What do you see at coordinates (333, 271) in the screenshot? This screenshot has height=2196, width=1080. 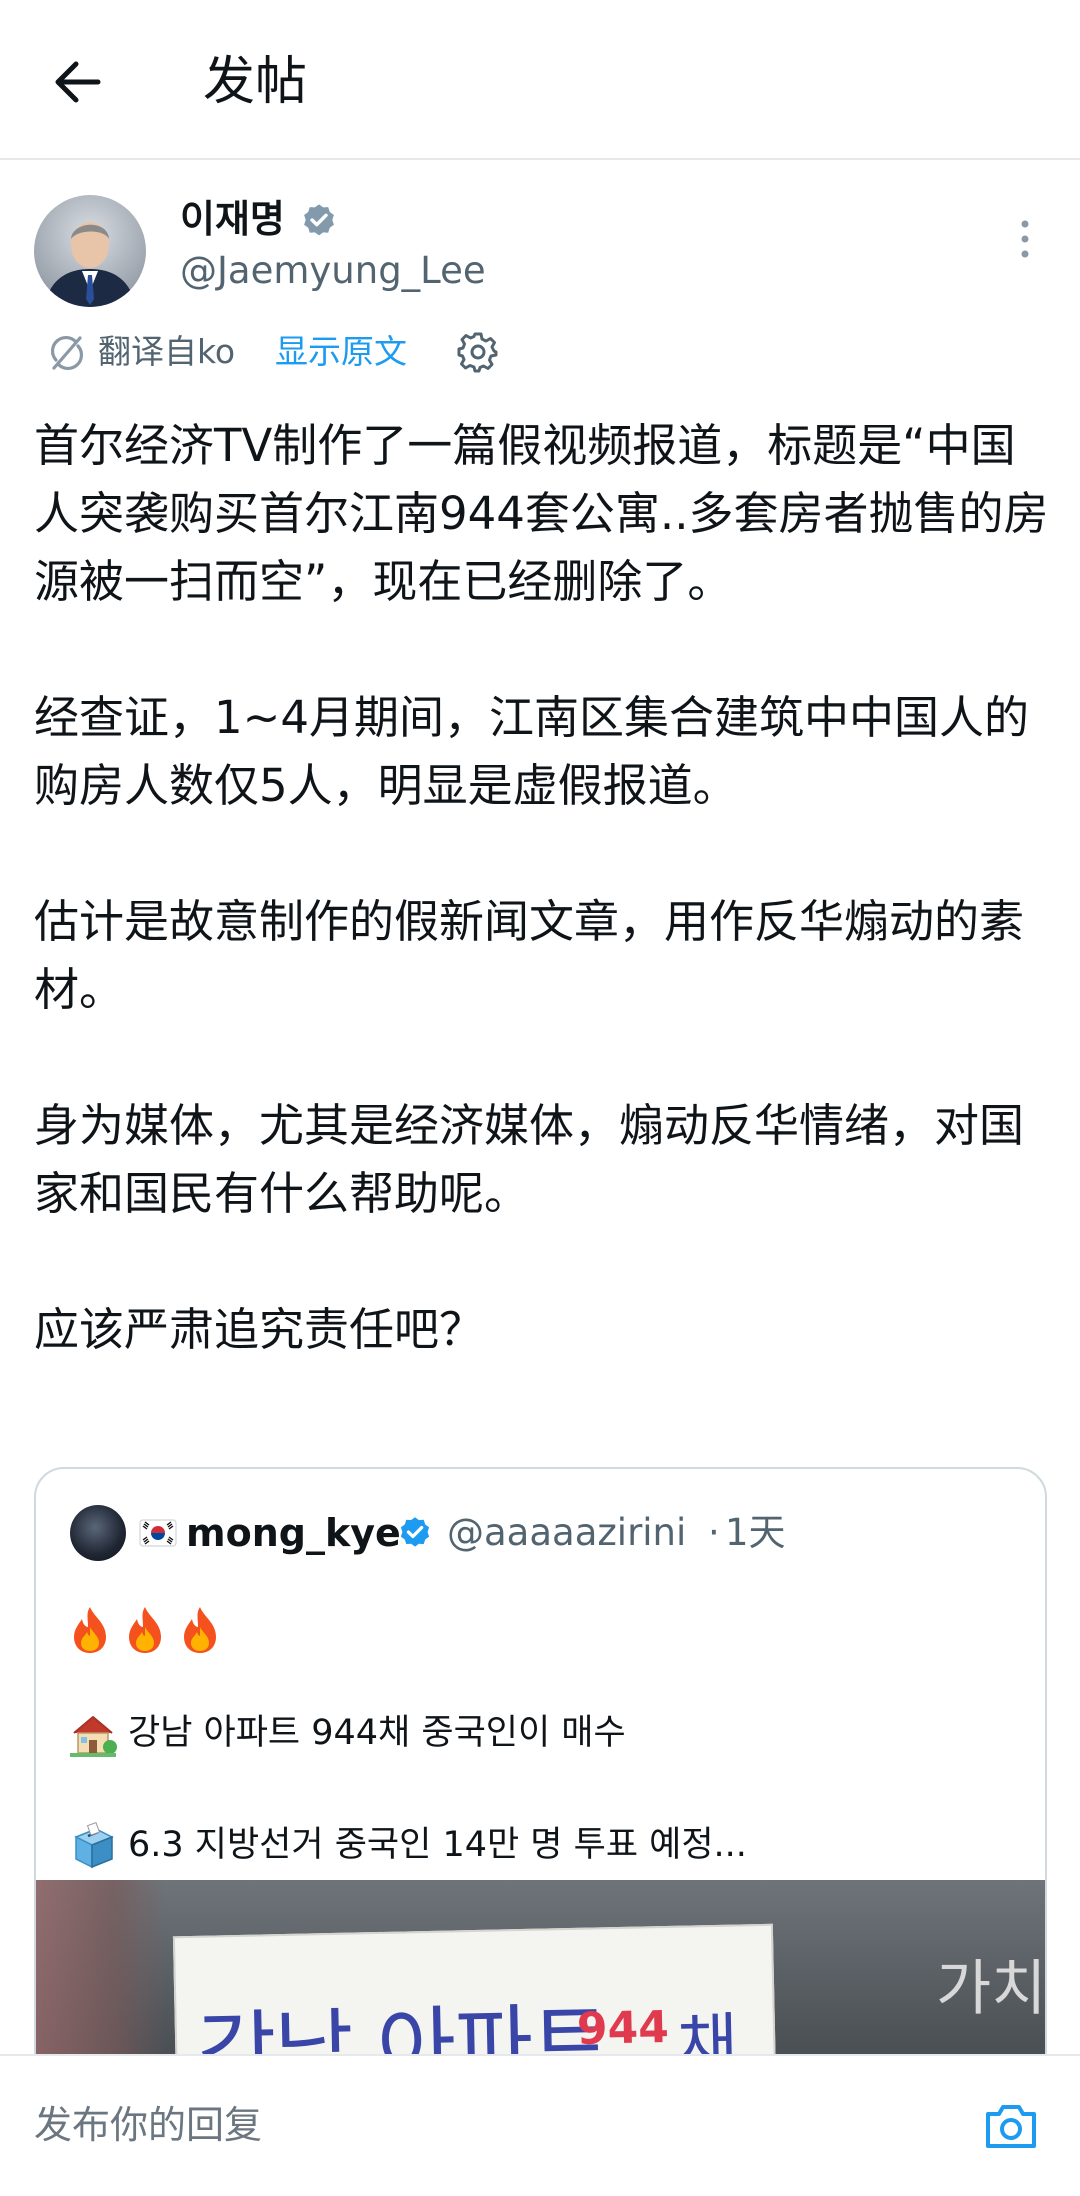 I see `author-handle: @Jaemyung_Lee` at bounding box center [333, 271].